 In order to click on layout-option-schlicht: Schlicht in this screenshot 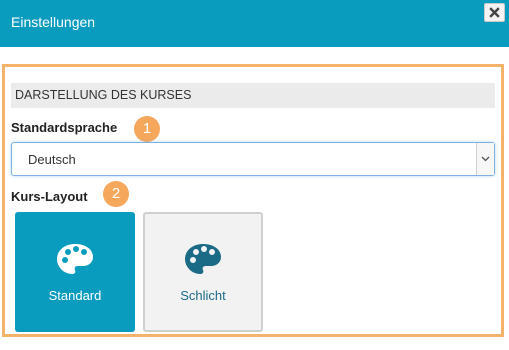, I will do `click(203, 272)`.